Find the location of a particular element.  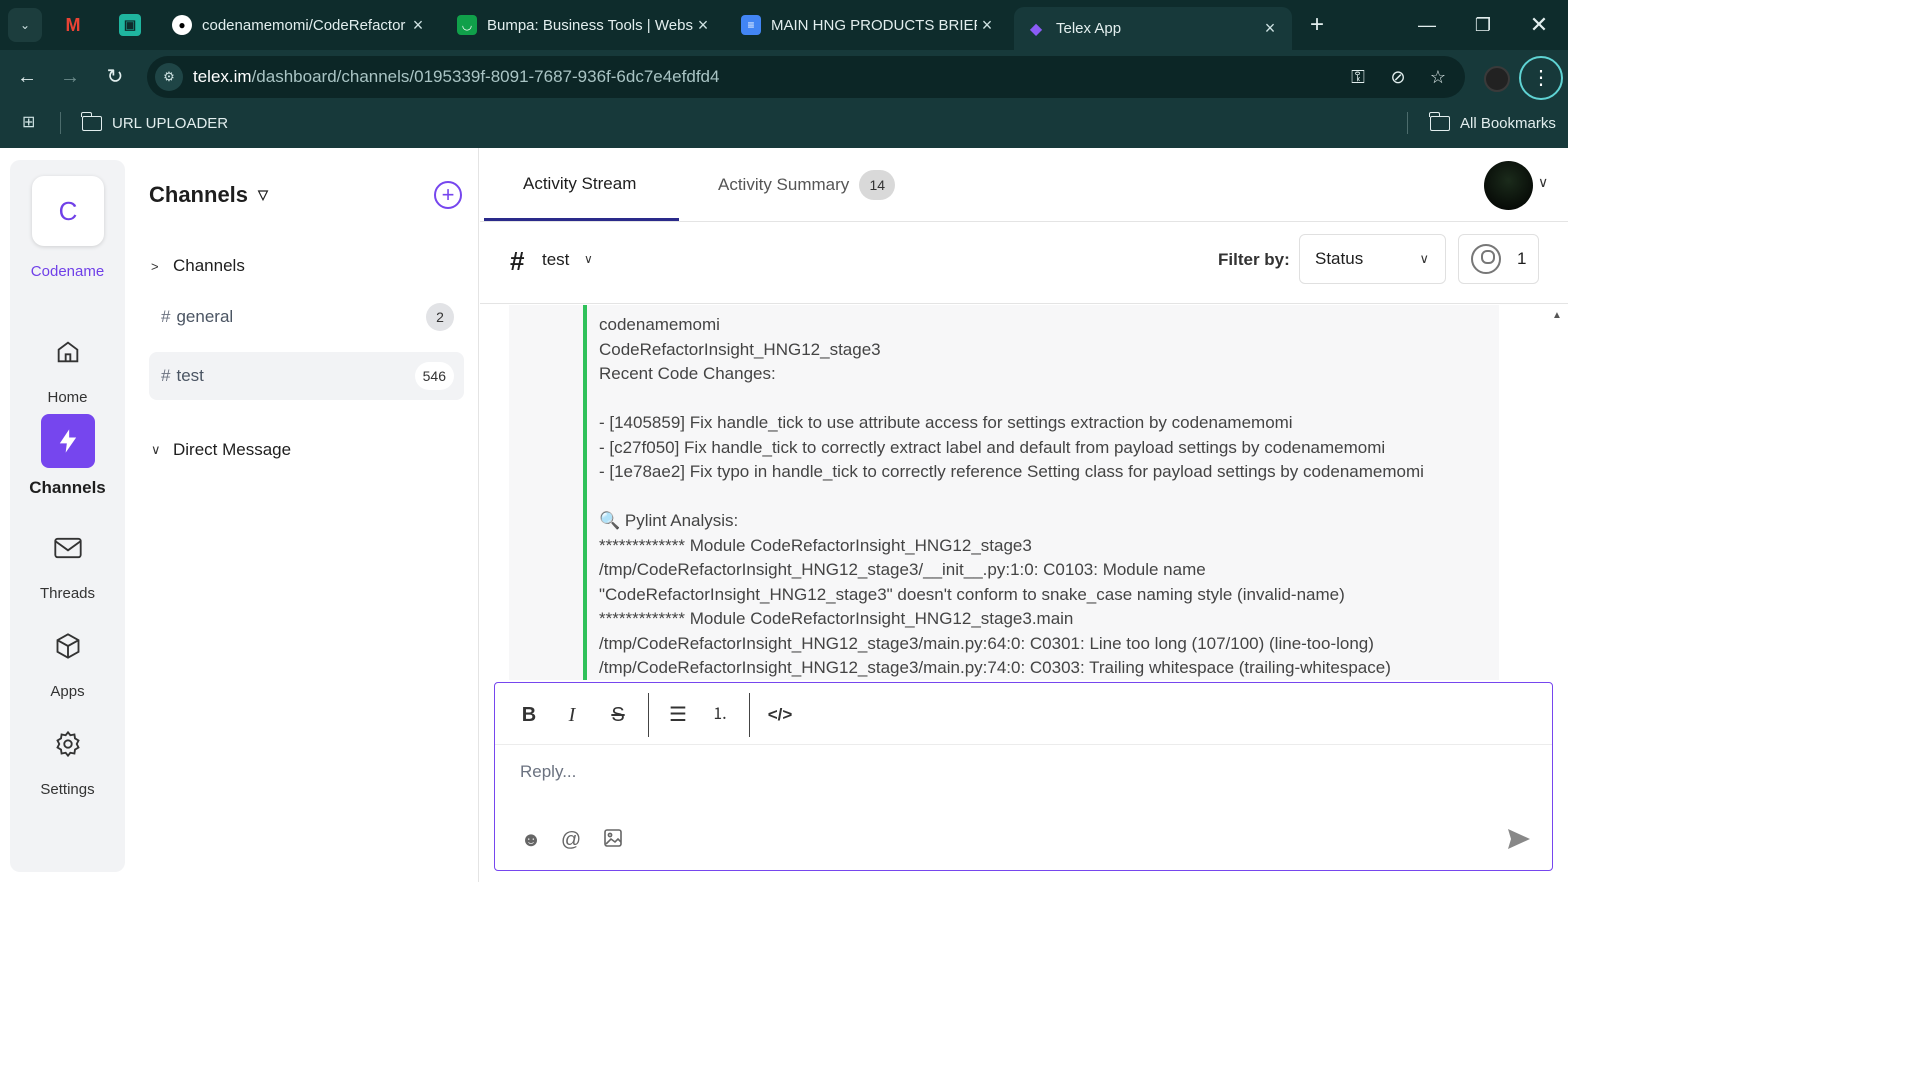

star-icon: ☆ is located at coordinates (1438, 77).